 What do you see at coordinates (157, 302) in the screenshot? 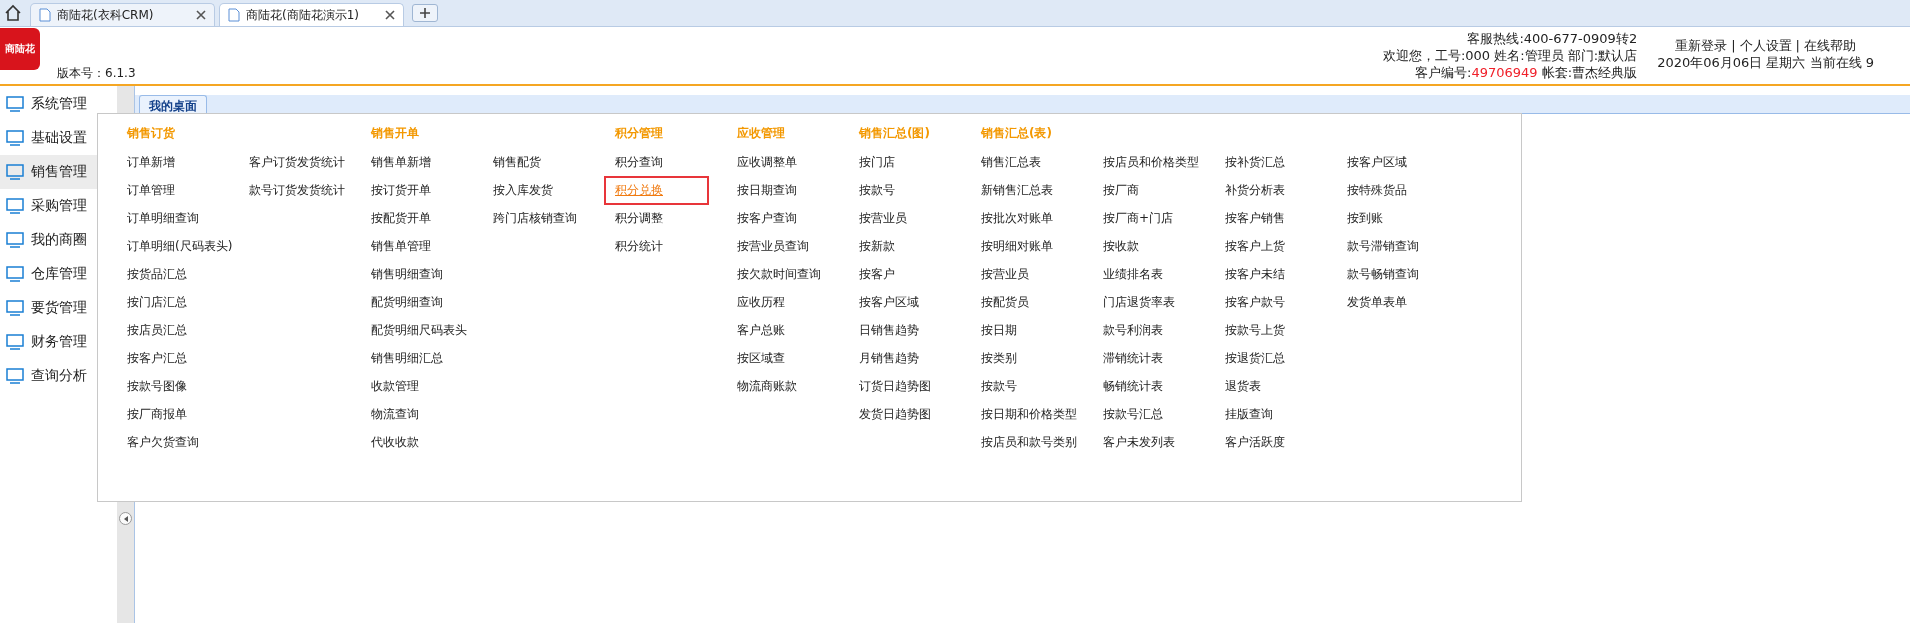
I see `menu-item: 按门店汇总` at bounding box center [157, 302].